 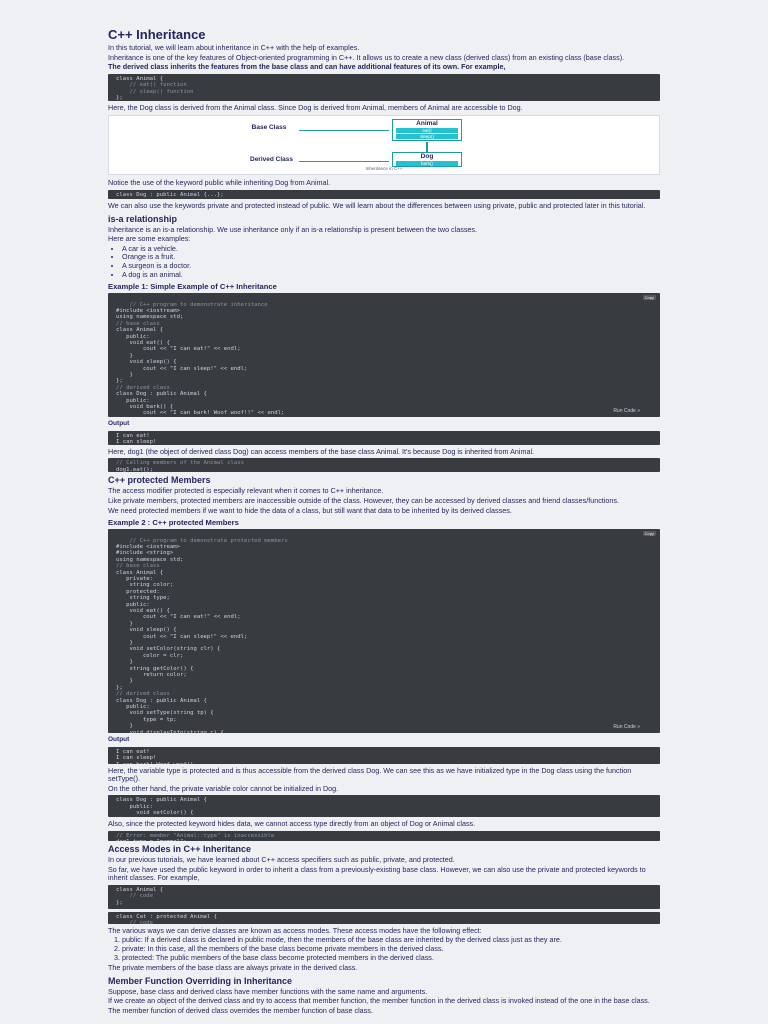 I want to click on is-a-heading: is-a relationship, so click(x=143, y=218).